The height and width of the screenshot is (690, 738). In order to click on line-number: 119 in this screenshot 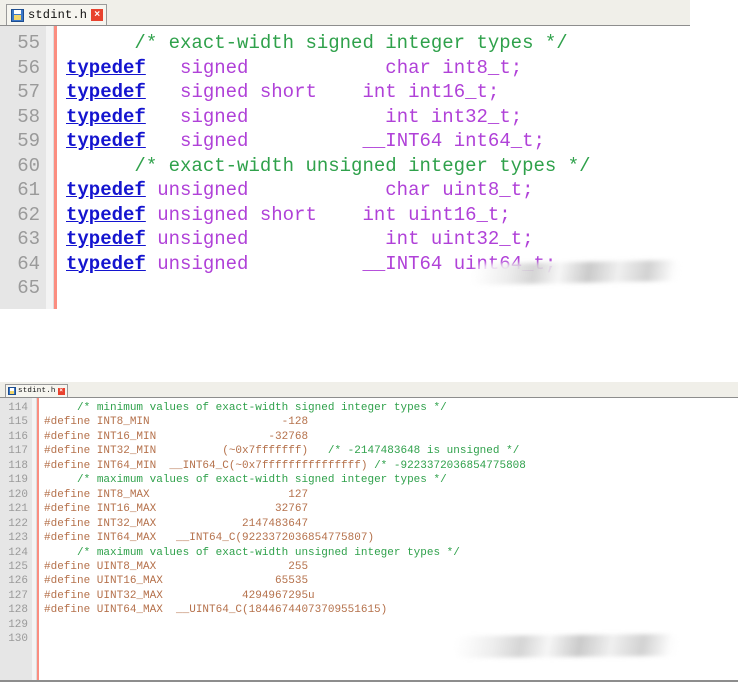, I will do `click(18, 480)`.